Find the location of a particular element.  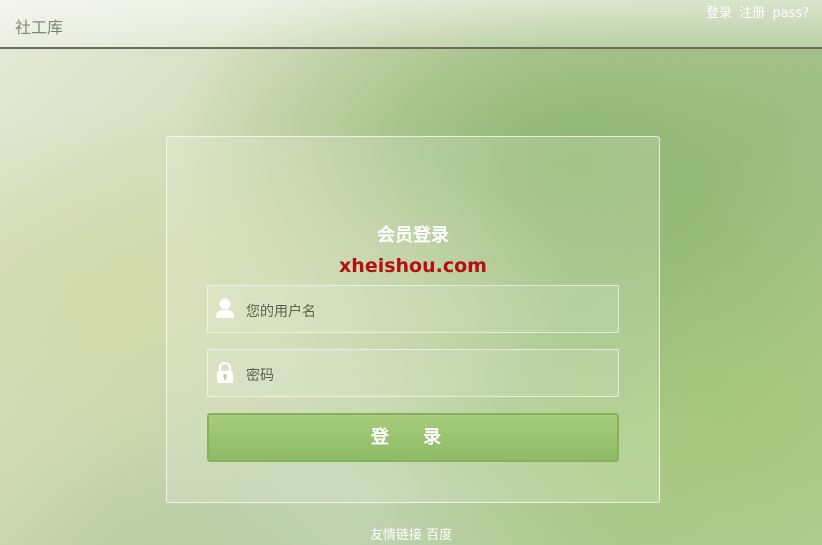

password-placeholder: 密码 is located at coordinates (260, 376).